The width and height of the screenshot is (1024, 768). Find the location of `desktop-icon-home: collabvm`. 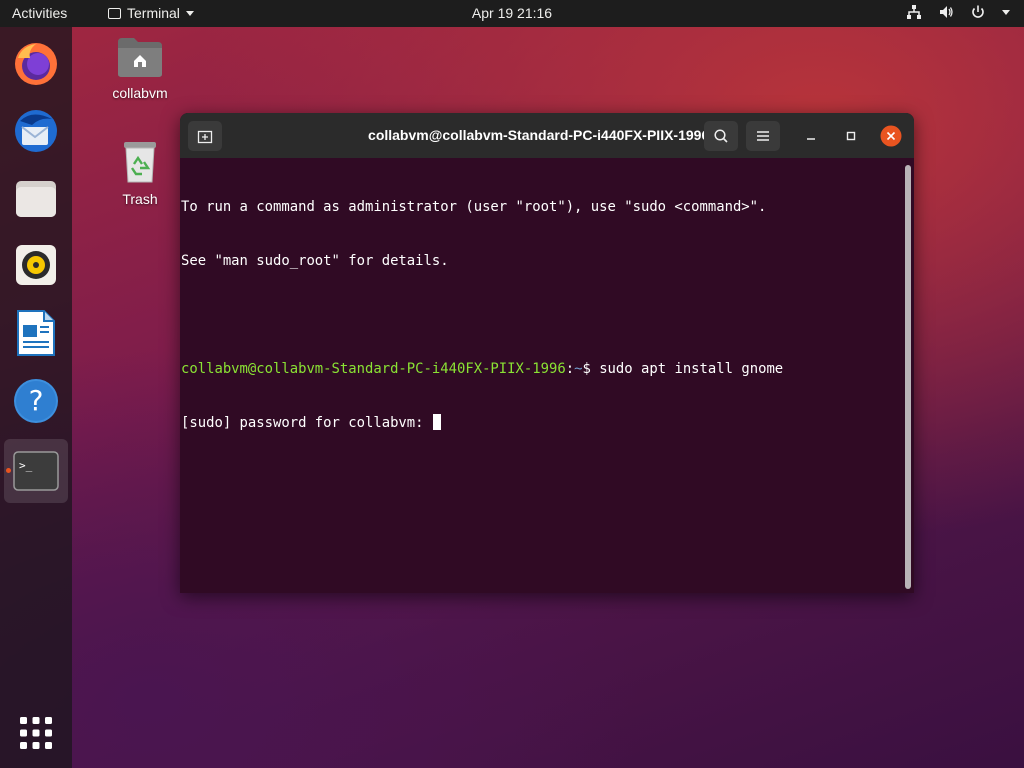

desktop-icon-home: collabvm is located at coordinates (140, 68).